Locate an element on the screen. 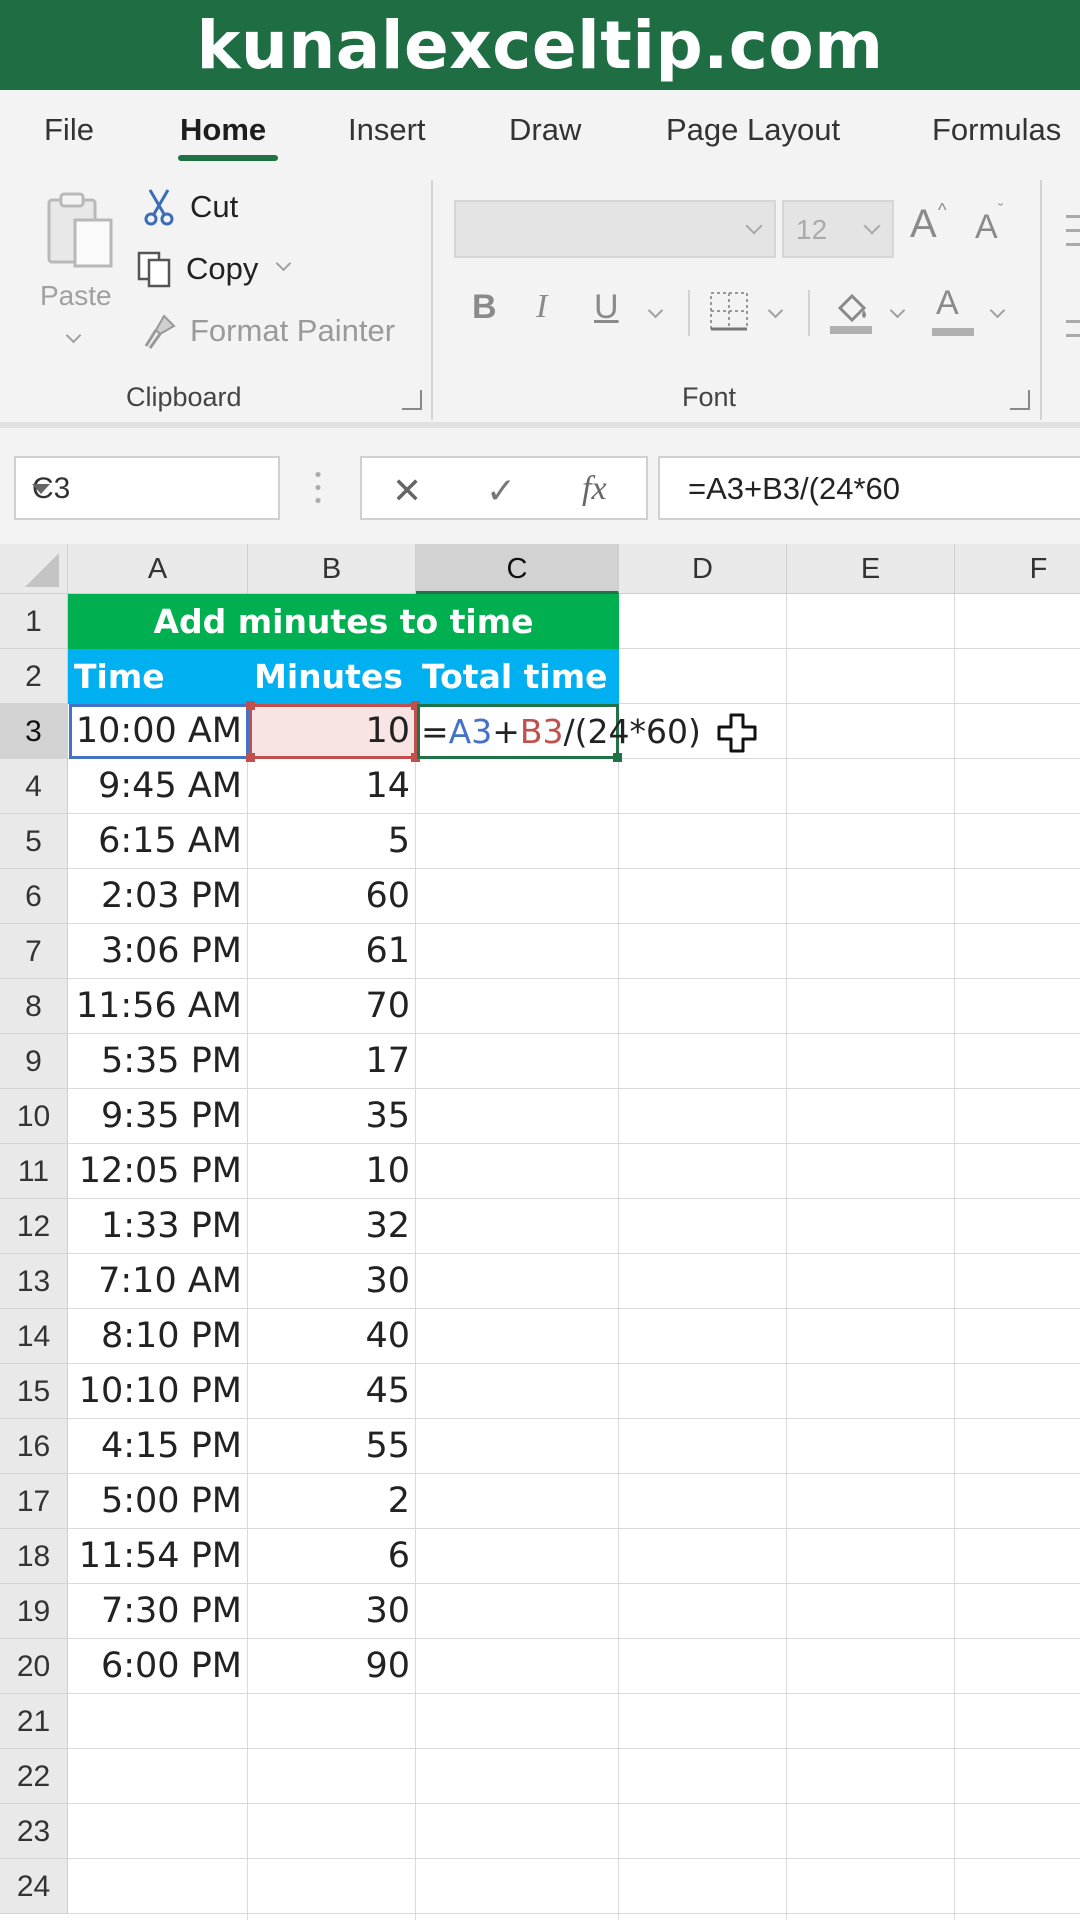 The width and height of the screenshot is (1080, 1920). enter-icon: ✓ is located at coordinates (501, 491).